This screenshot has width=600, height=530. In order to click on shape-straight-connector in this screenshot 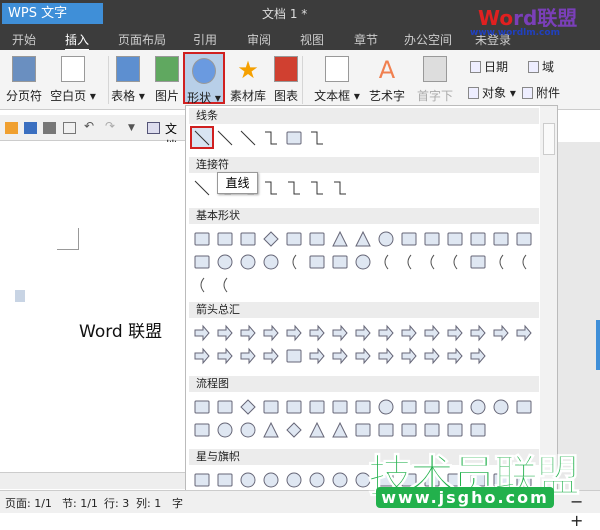, I will do `click(202, 188)`.